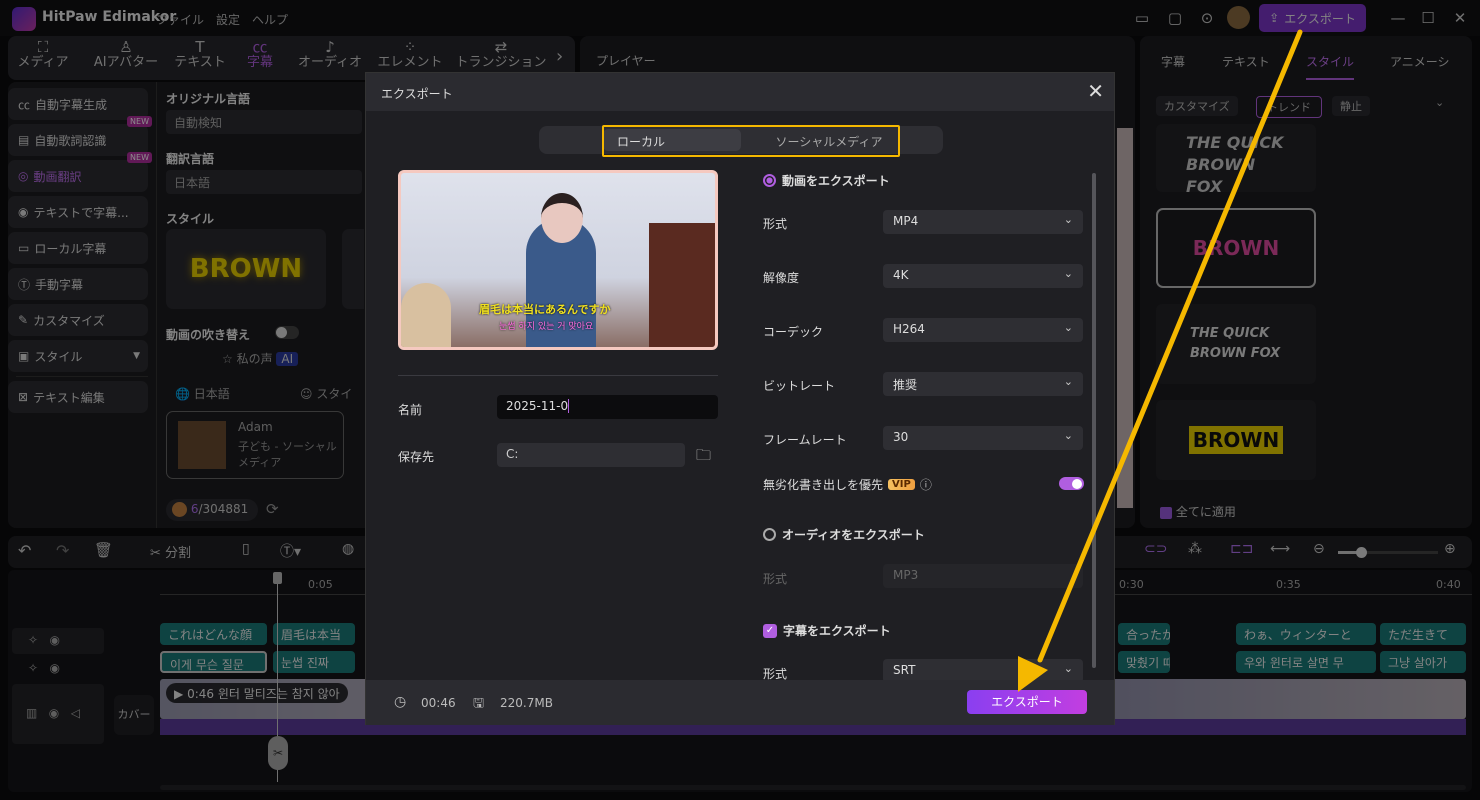  I want to click on sidebar-item-video-translate: ◎ 動画翻訳 NEW, so click(80, 172).